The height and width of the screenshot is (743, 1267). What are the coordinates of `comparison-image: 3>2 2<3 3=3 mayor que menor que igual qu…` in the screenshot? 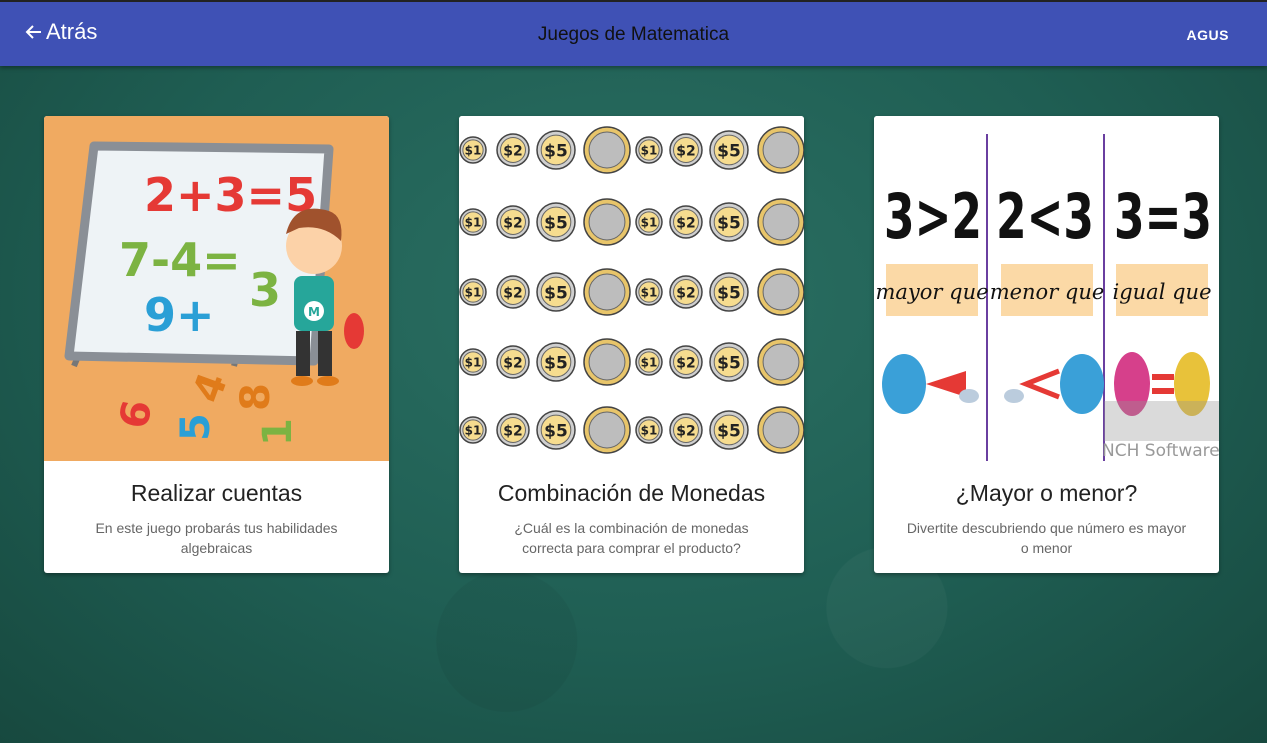 It's located at (1046, 288).